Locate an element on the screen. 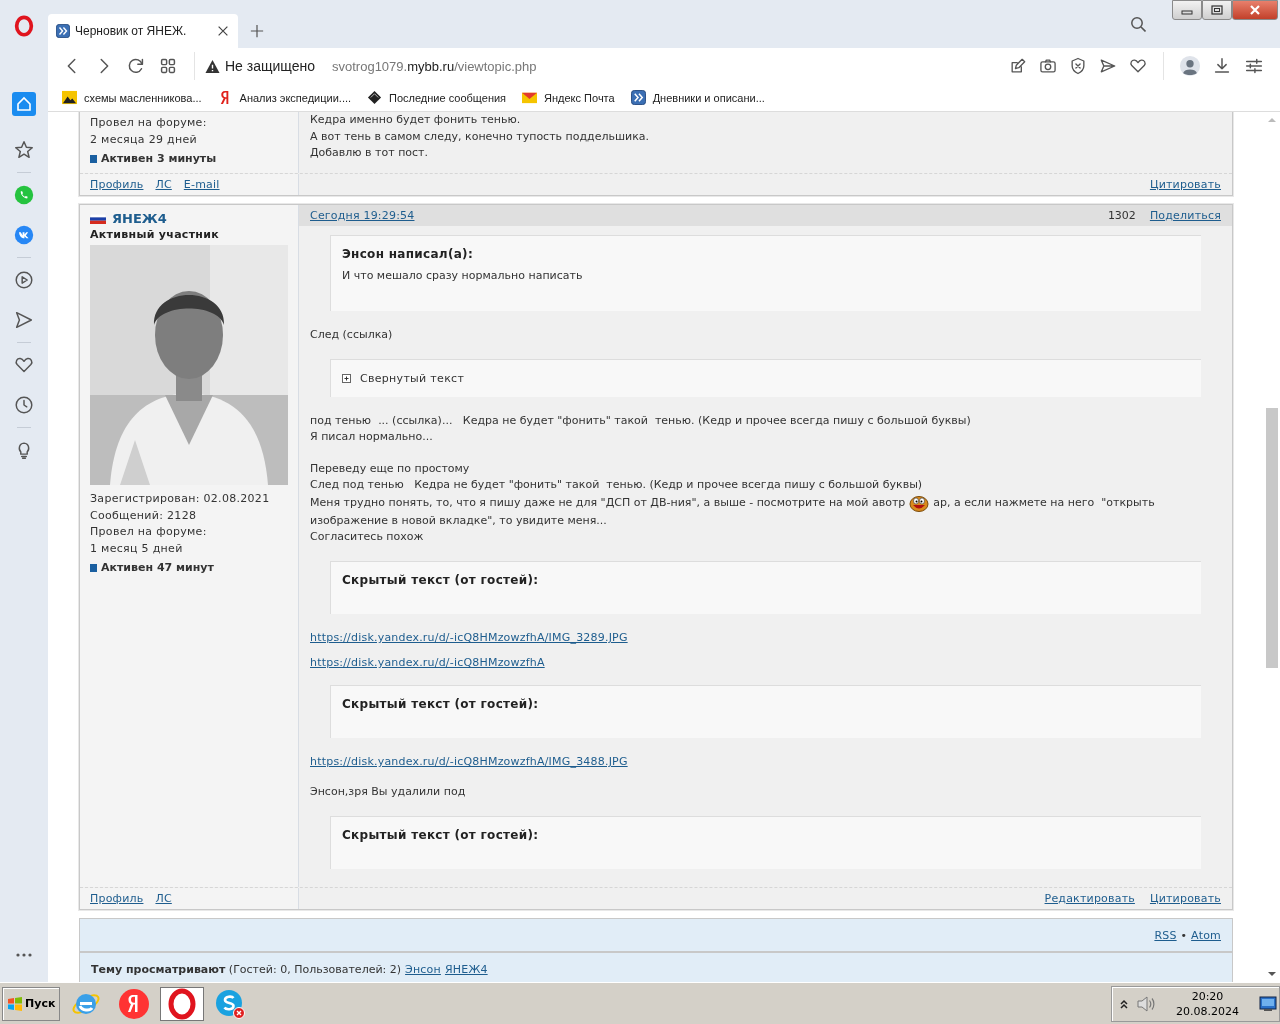  image-icon is located at coordinates (69, 97).